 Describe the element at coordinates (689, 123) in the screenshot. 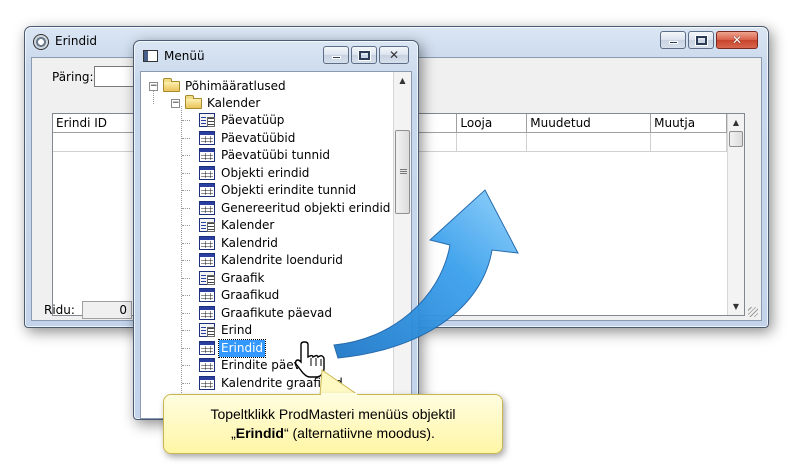

I see `column-header-modifier: Muutja` at that location.